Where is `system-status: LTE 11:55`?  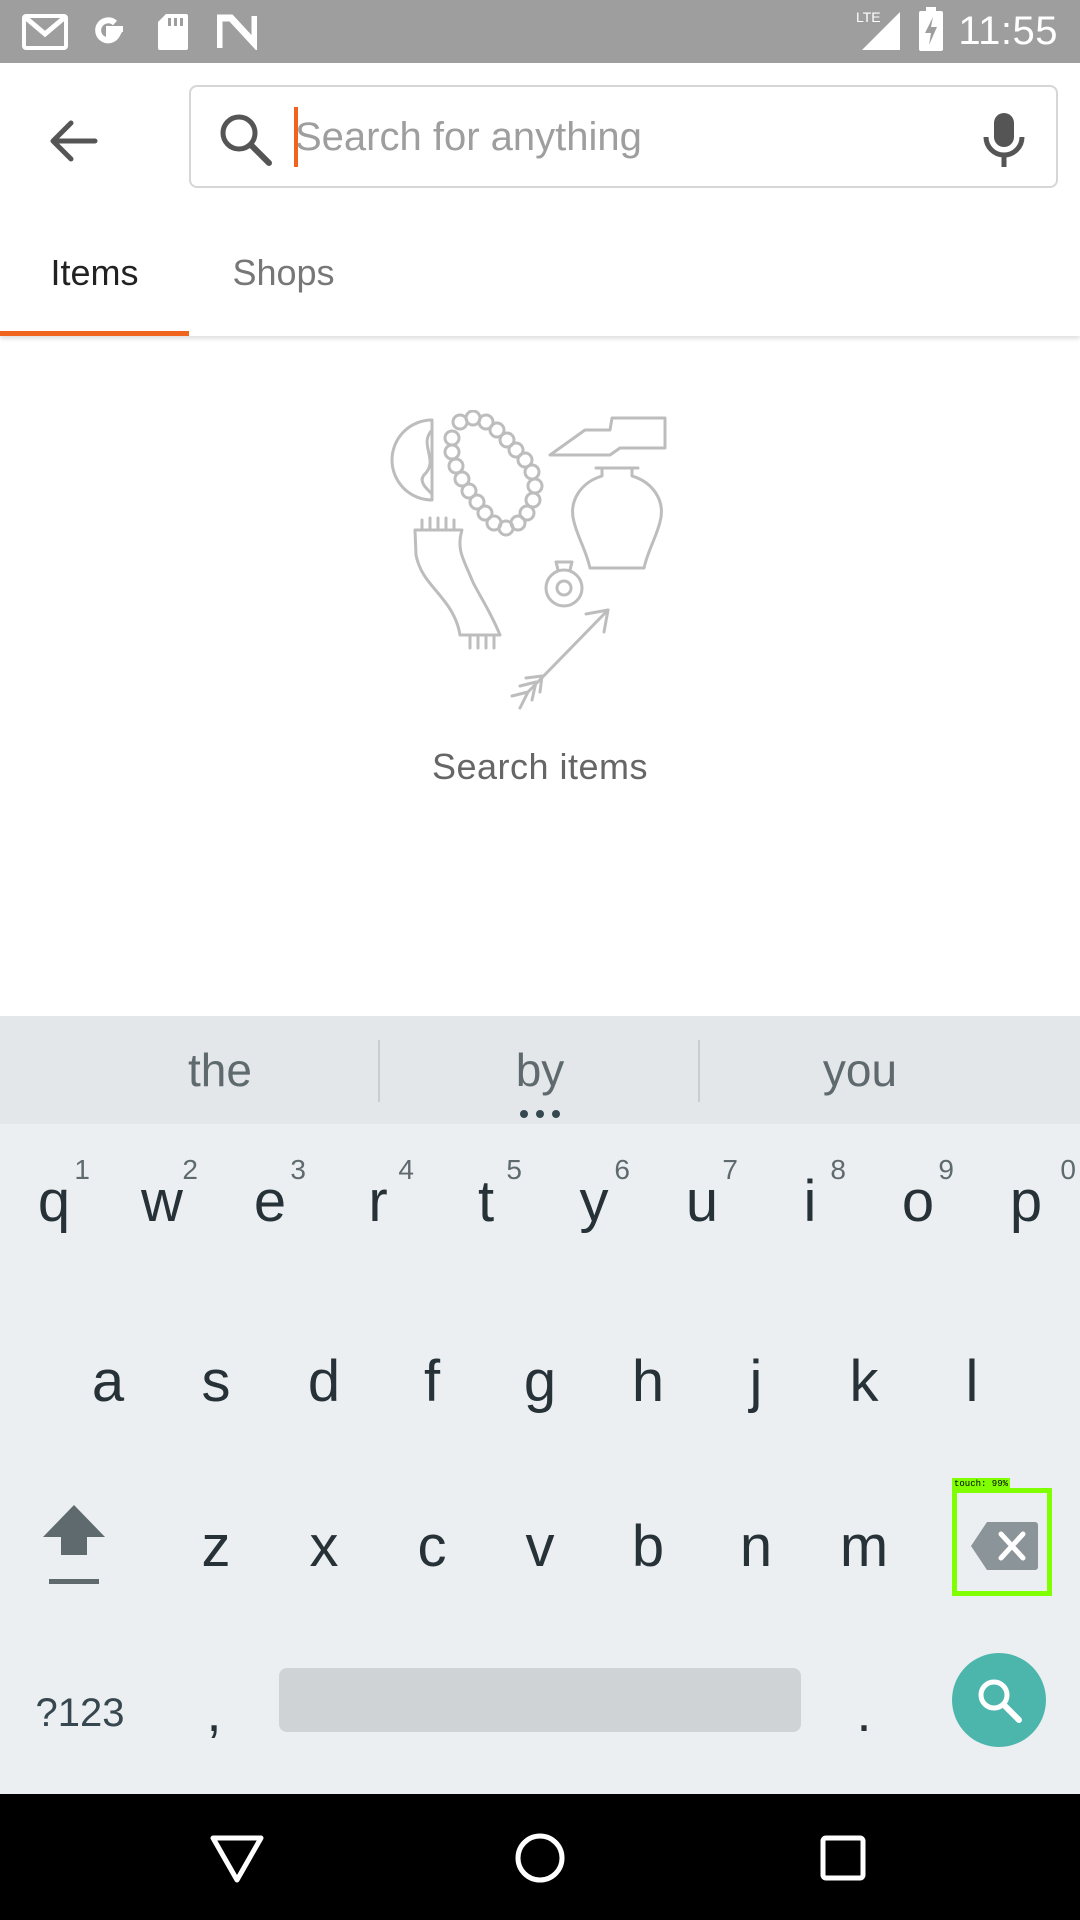 system-status: LTE 11:55 is located at coordinates (956, 31).